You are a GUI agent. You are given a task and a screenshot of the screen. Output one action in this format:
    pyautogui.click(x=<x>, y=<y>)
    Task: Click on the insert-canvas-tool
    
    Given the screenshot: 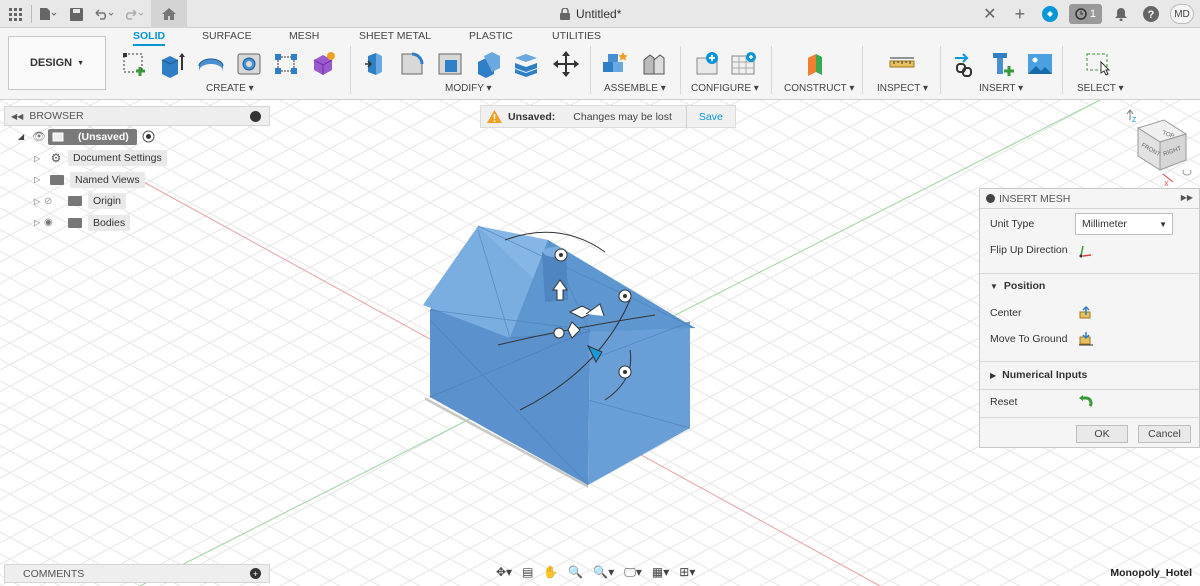 What is the action you would take?
    pyautogui.click(x=1040, y=64)
    